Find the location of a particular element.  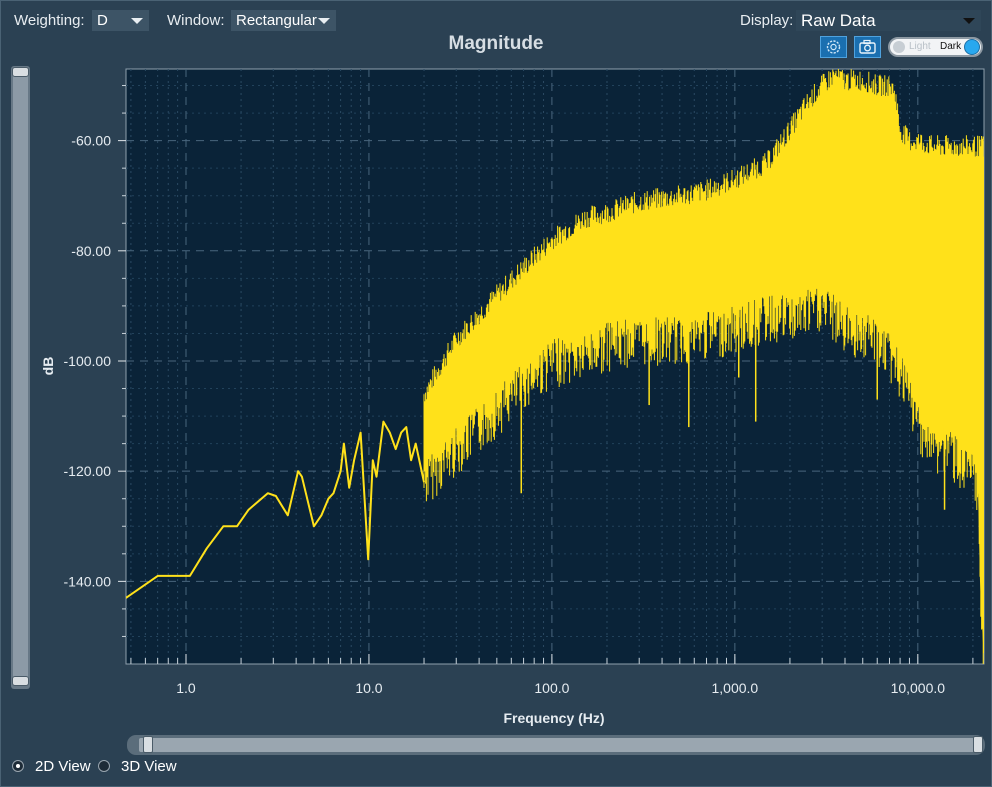

horizontal-scroll-left-handle is located at coordinates (148, 744).